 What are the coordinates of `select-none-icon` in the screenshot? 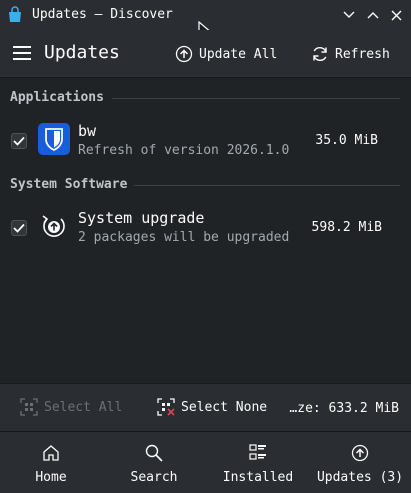 It's located at (166, 407).